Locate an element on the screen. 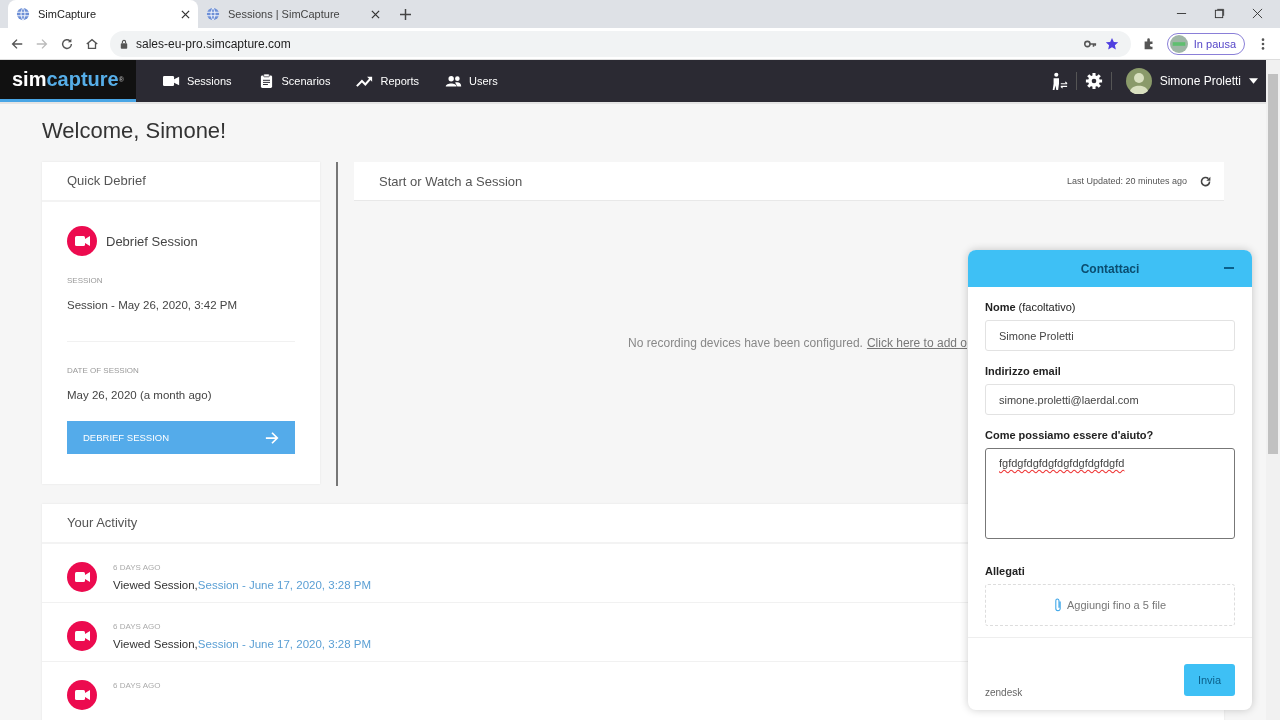 The height and width of the screenshot is (720, 1280). maximize-icon is located at coordinates (1219, 13).